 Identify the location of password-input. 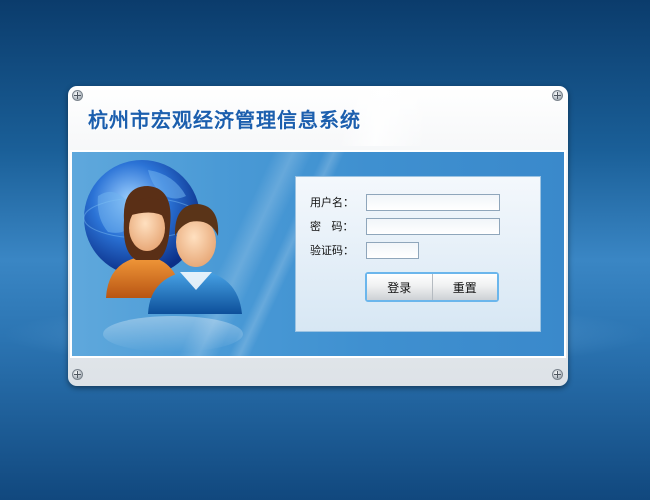
(433, 226).